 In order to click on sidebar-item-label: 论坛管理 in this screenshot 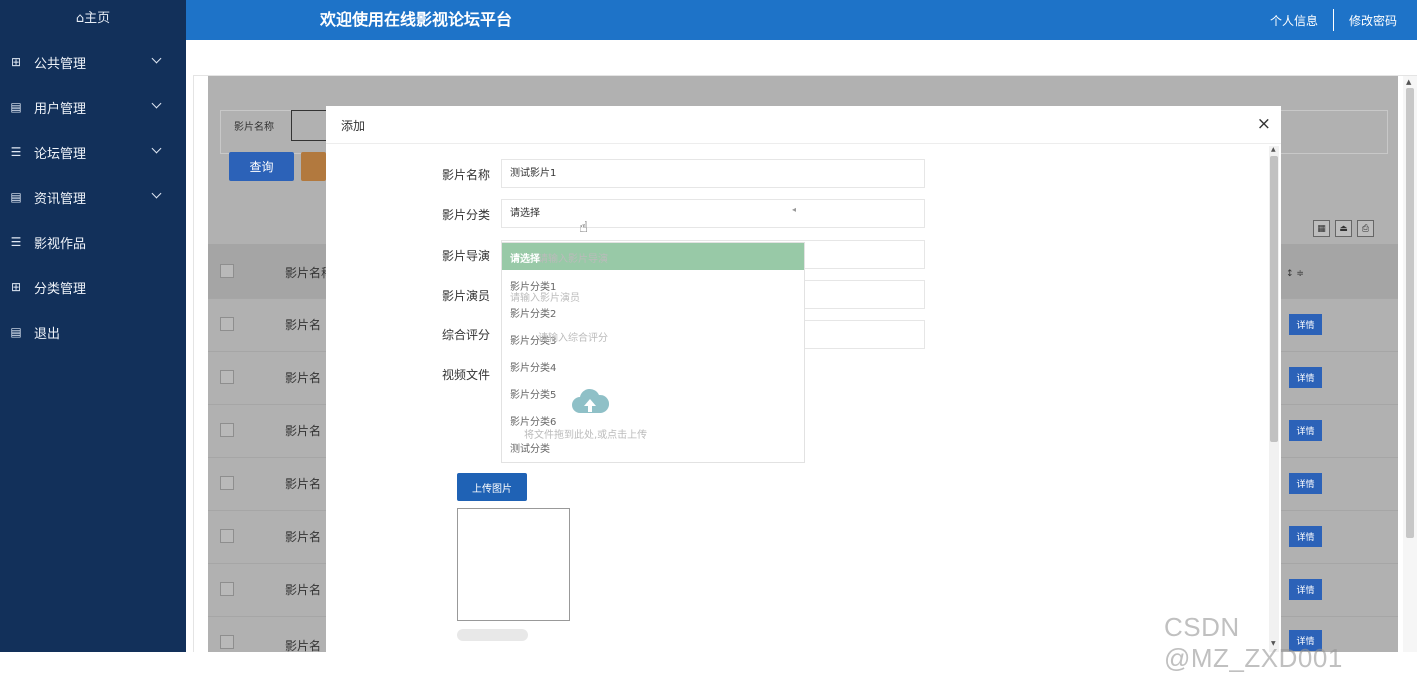, I will do `click(60, 154)`.